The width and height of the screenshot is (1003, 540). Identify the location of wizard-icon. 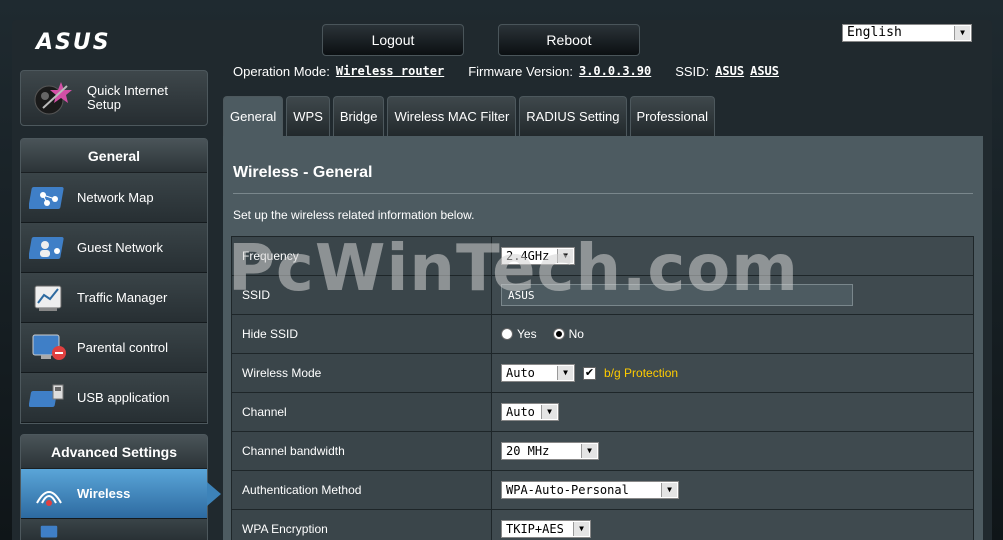
(53, 98).